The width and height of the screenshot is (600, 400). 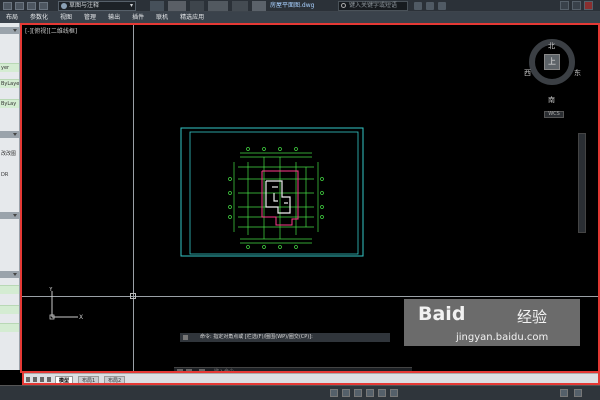 I want to click on viewcube-west: 西, so click(x=527, y=73).